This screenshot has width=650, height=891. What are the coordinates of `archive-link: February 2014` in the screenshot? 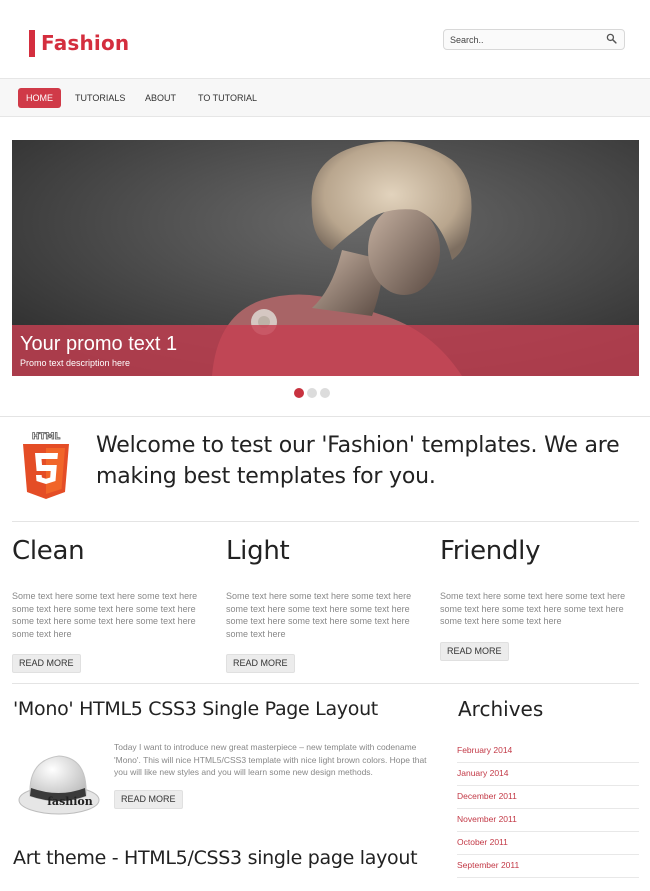 It's located at (548, 751).